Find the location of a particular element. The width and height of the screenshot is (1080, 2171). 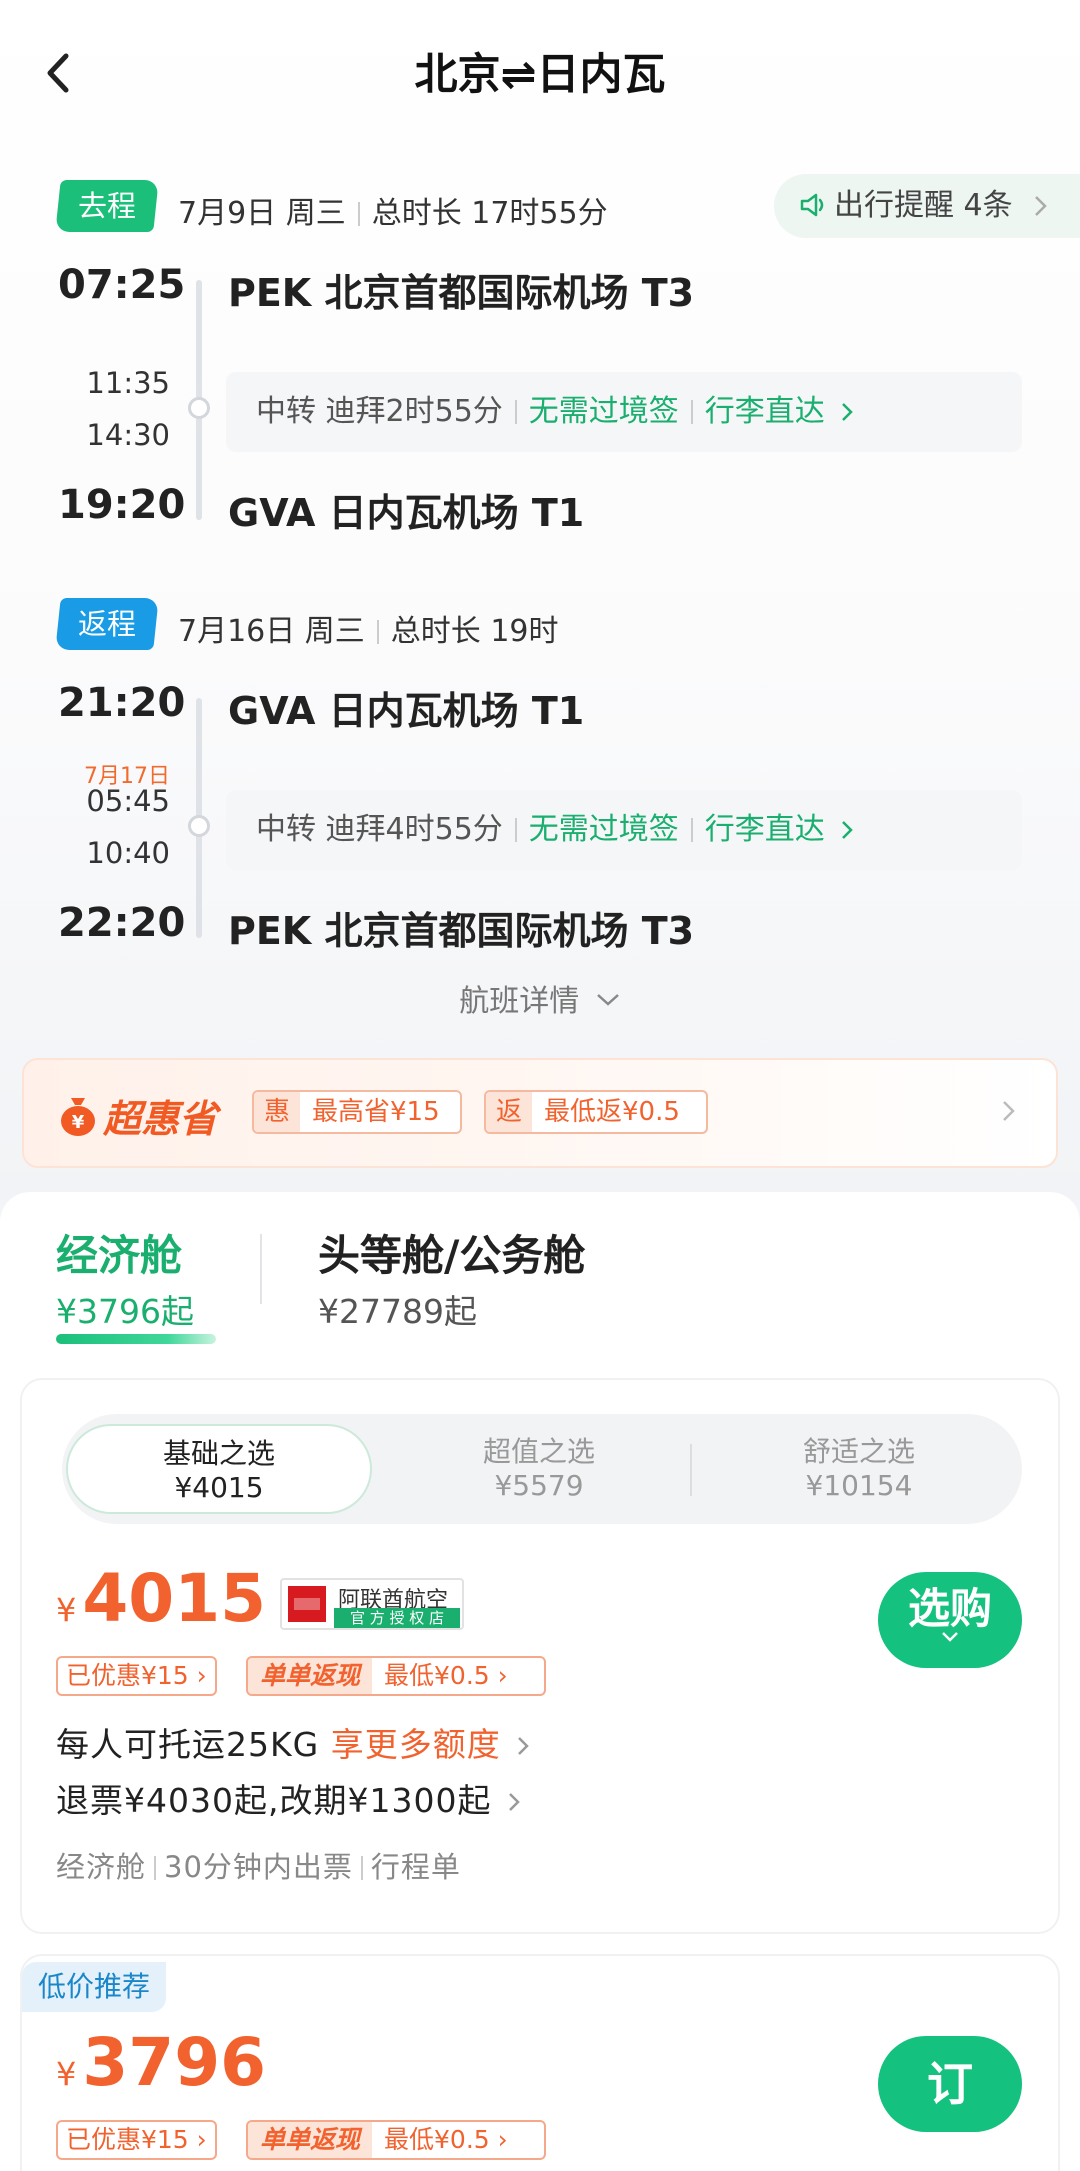

option-comfort: 舒适之选 ¥10154 is located at coordinates (859, 1469).